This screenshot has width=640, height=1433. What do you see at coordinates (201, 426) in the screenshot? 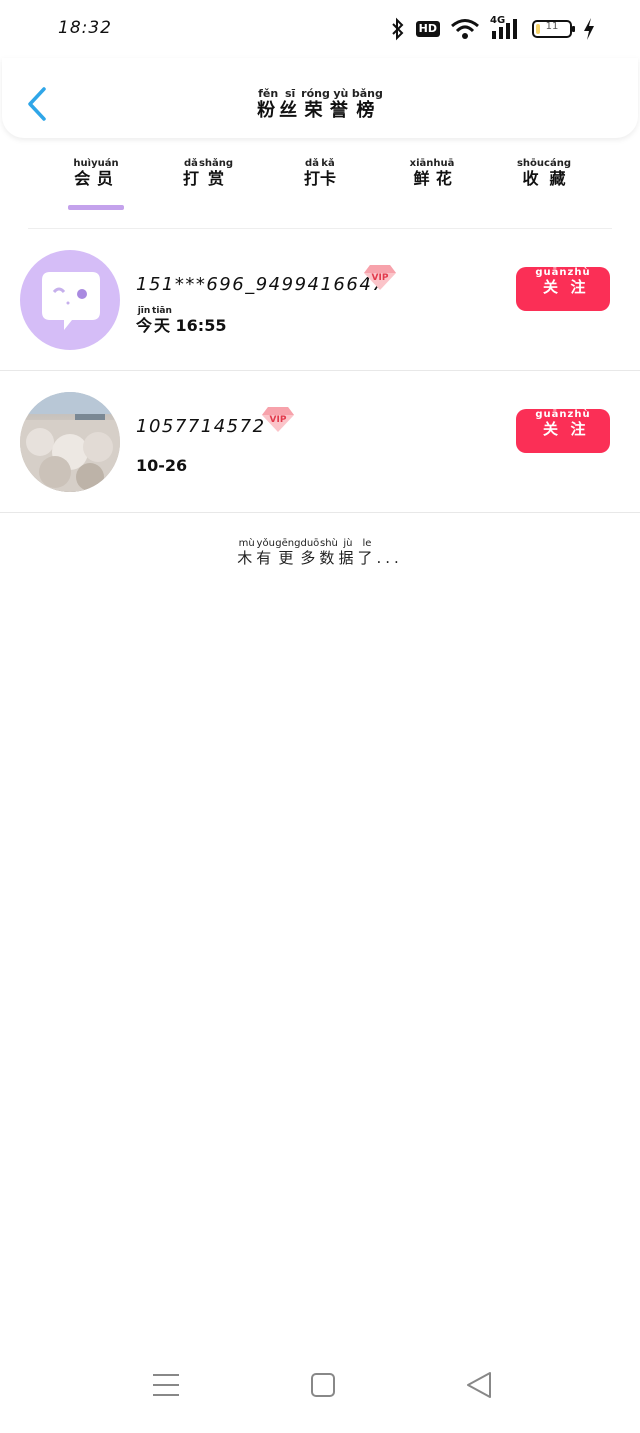
I see `member-username: 1057714572` at bounding box center [201, 426].